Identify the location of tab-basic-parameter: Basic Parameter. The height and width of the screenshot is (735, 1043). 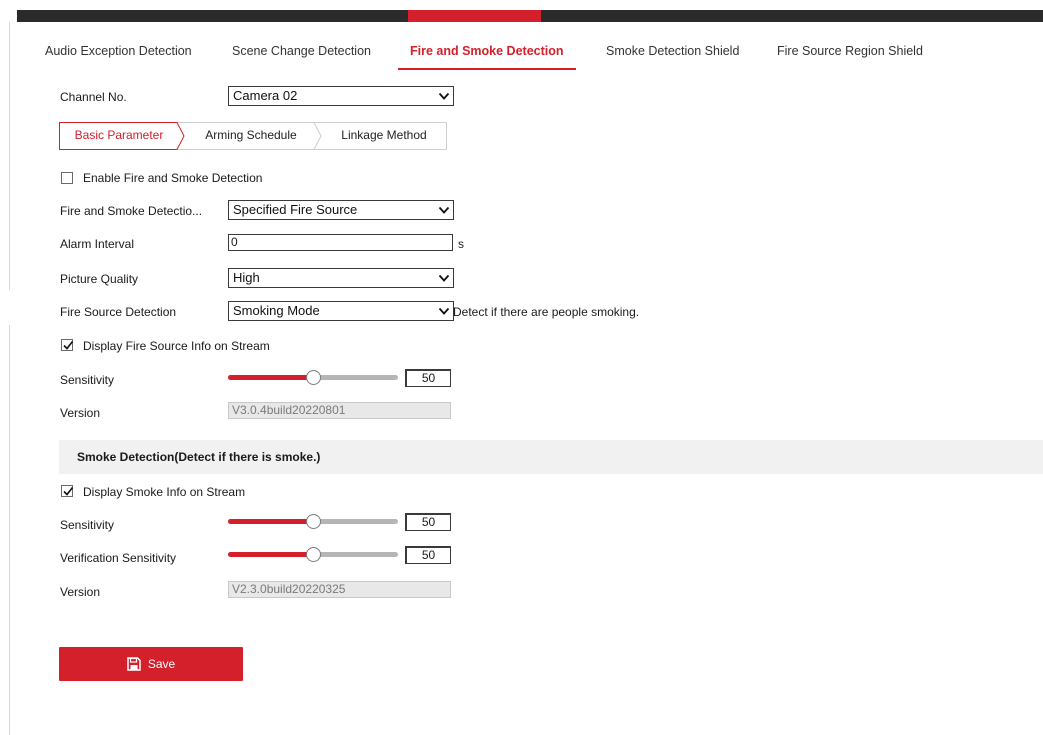
(119, 136).